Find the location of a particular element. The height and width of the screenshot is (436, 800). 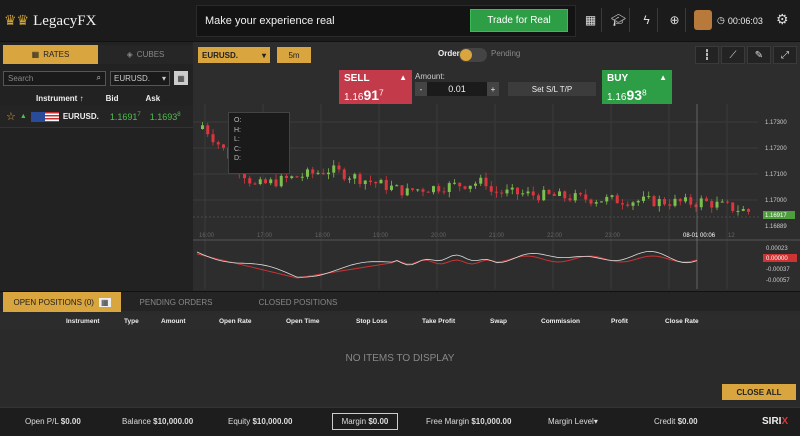

timer-value: 00:06:03 is located at coordinates (745, 20).